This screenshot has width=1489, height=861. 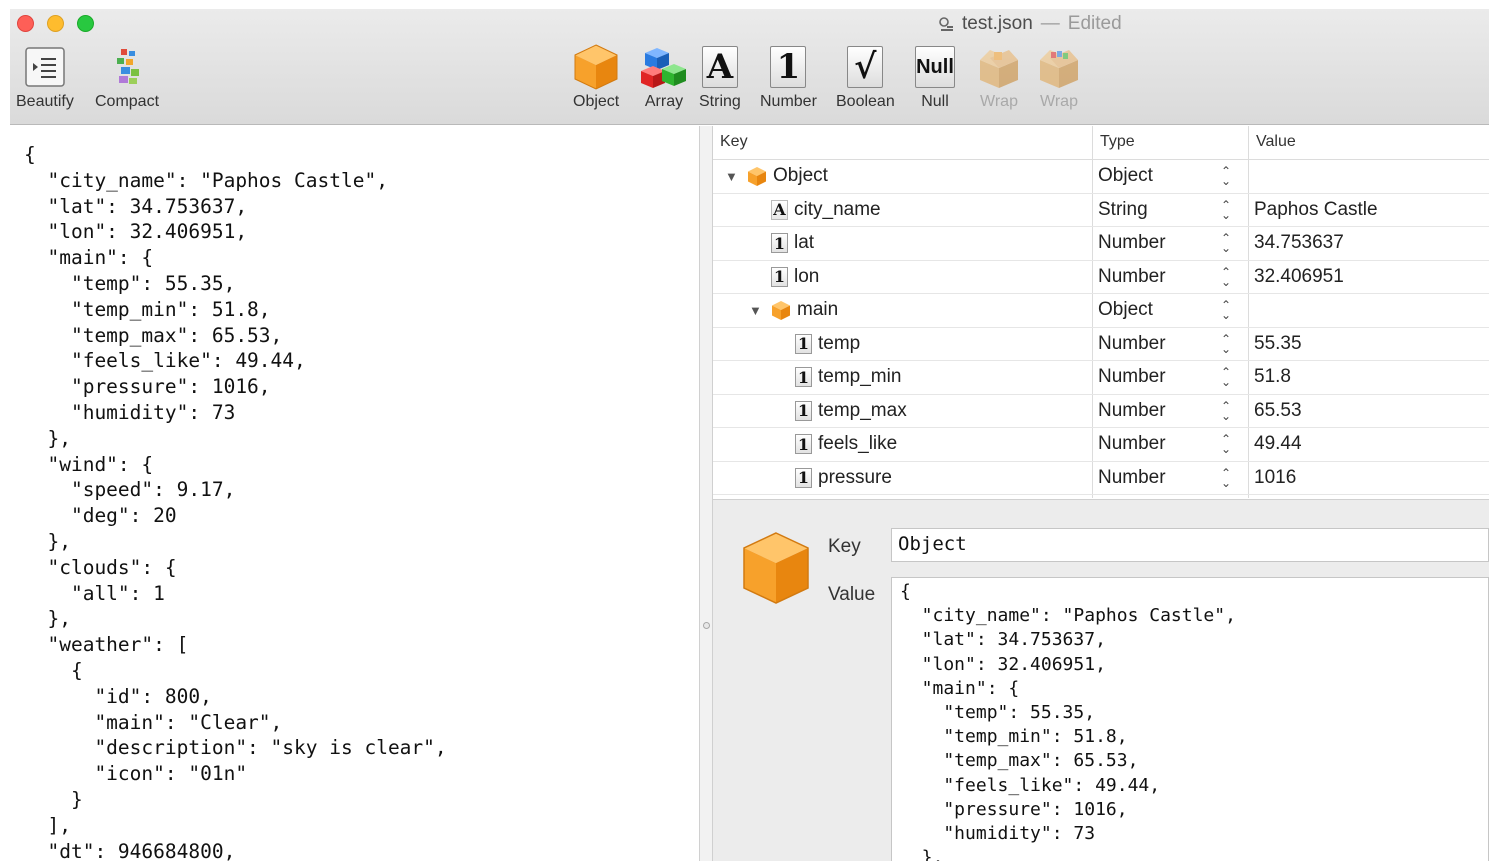 What do you see at coordinates (45, 77) in the screenshot?
I see `beautify-button: Beautify` at bounding box center [45, 77].